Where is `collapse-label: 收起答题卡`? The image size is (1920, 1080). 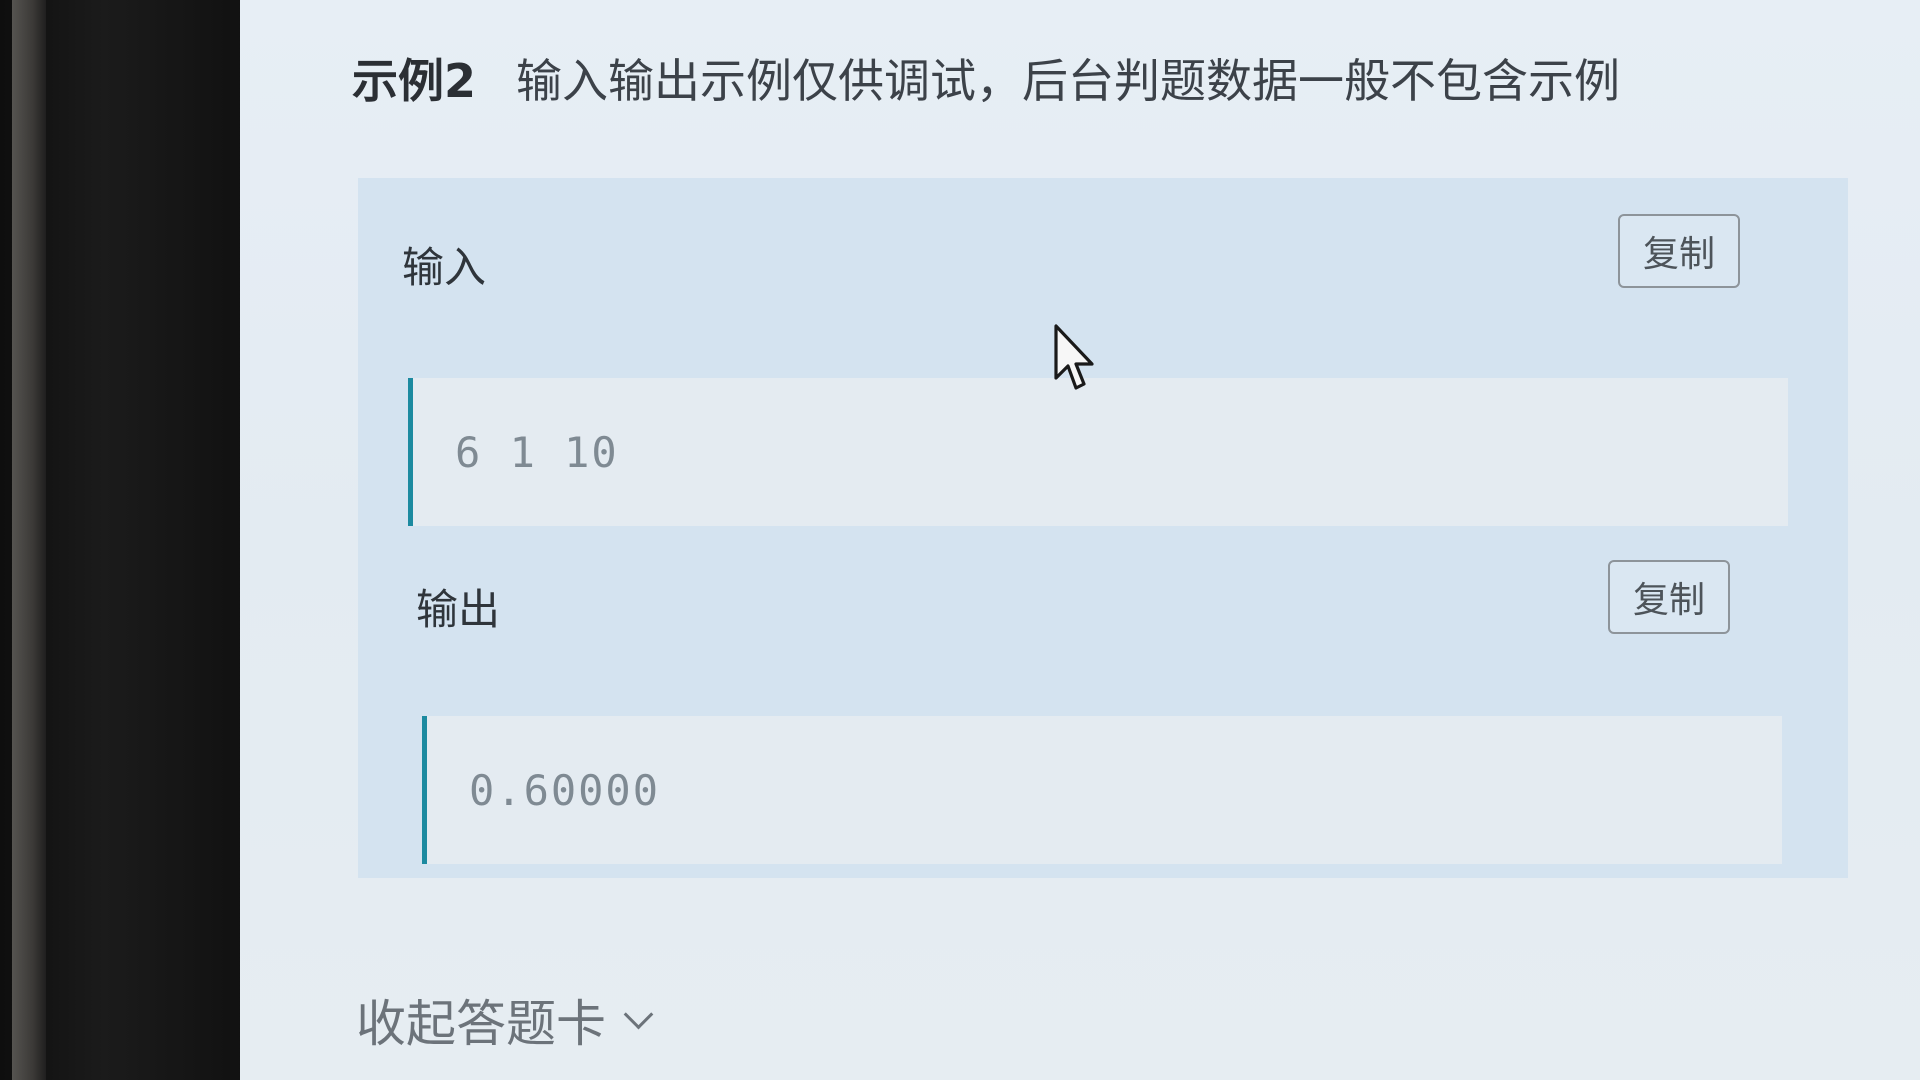 collapse-label: 收起答题卡 is located at coordinates (481, 1024).